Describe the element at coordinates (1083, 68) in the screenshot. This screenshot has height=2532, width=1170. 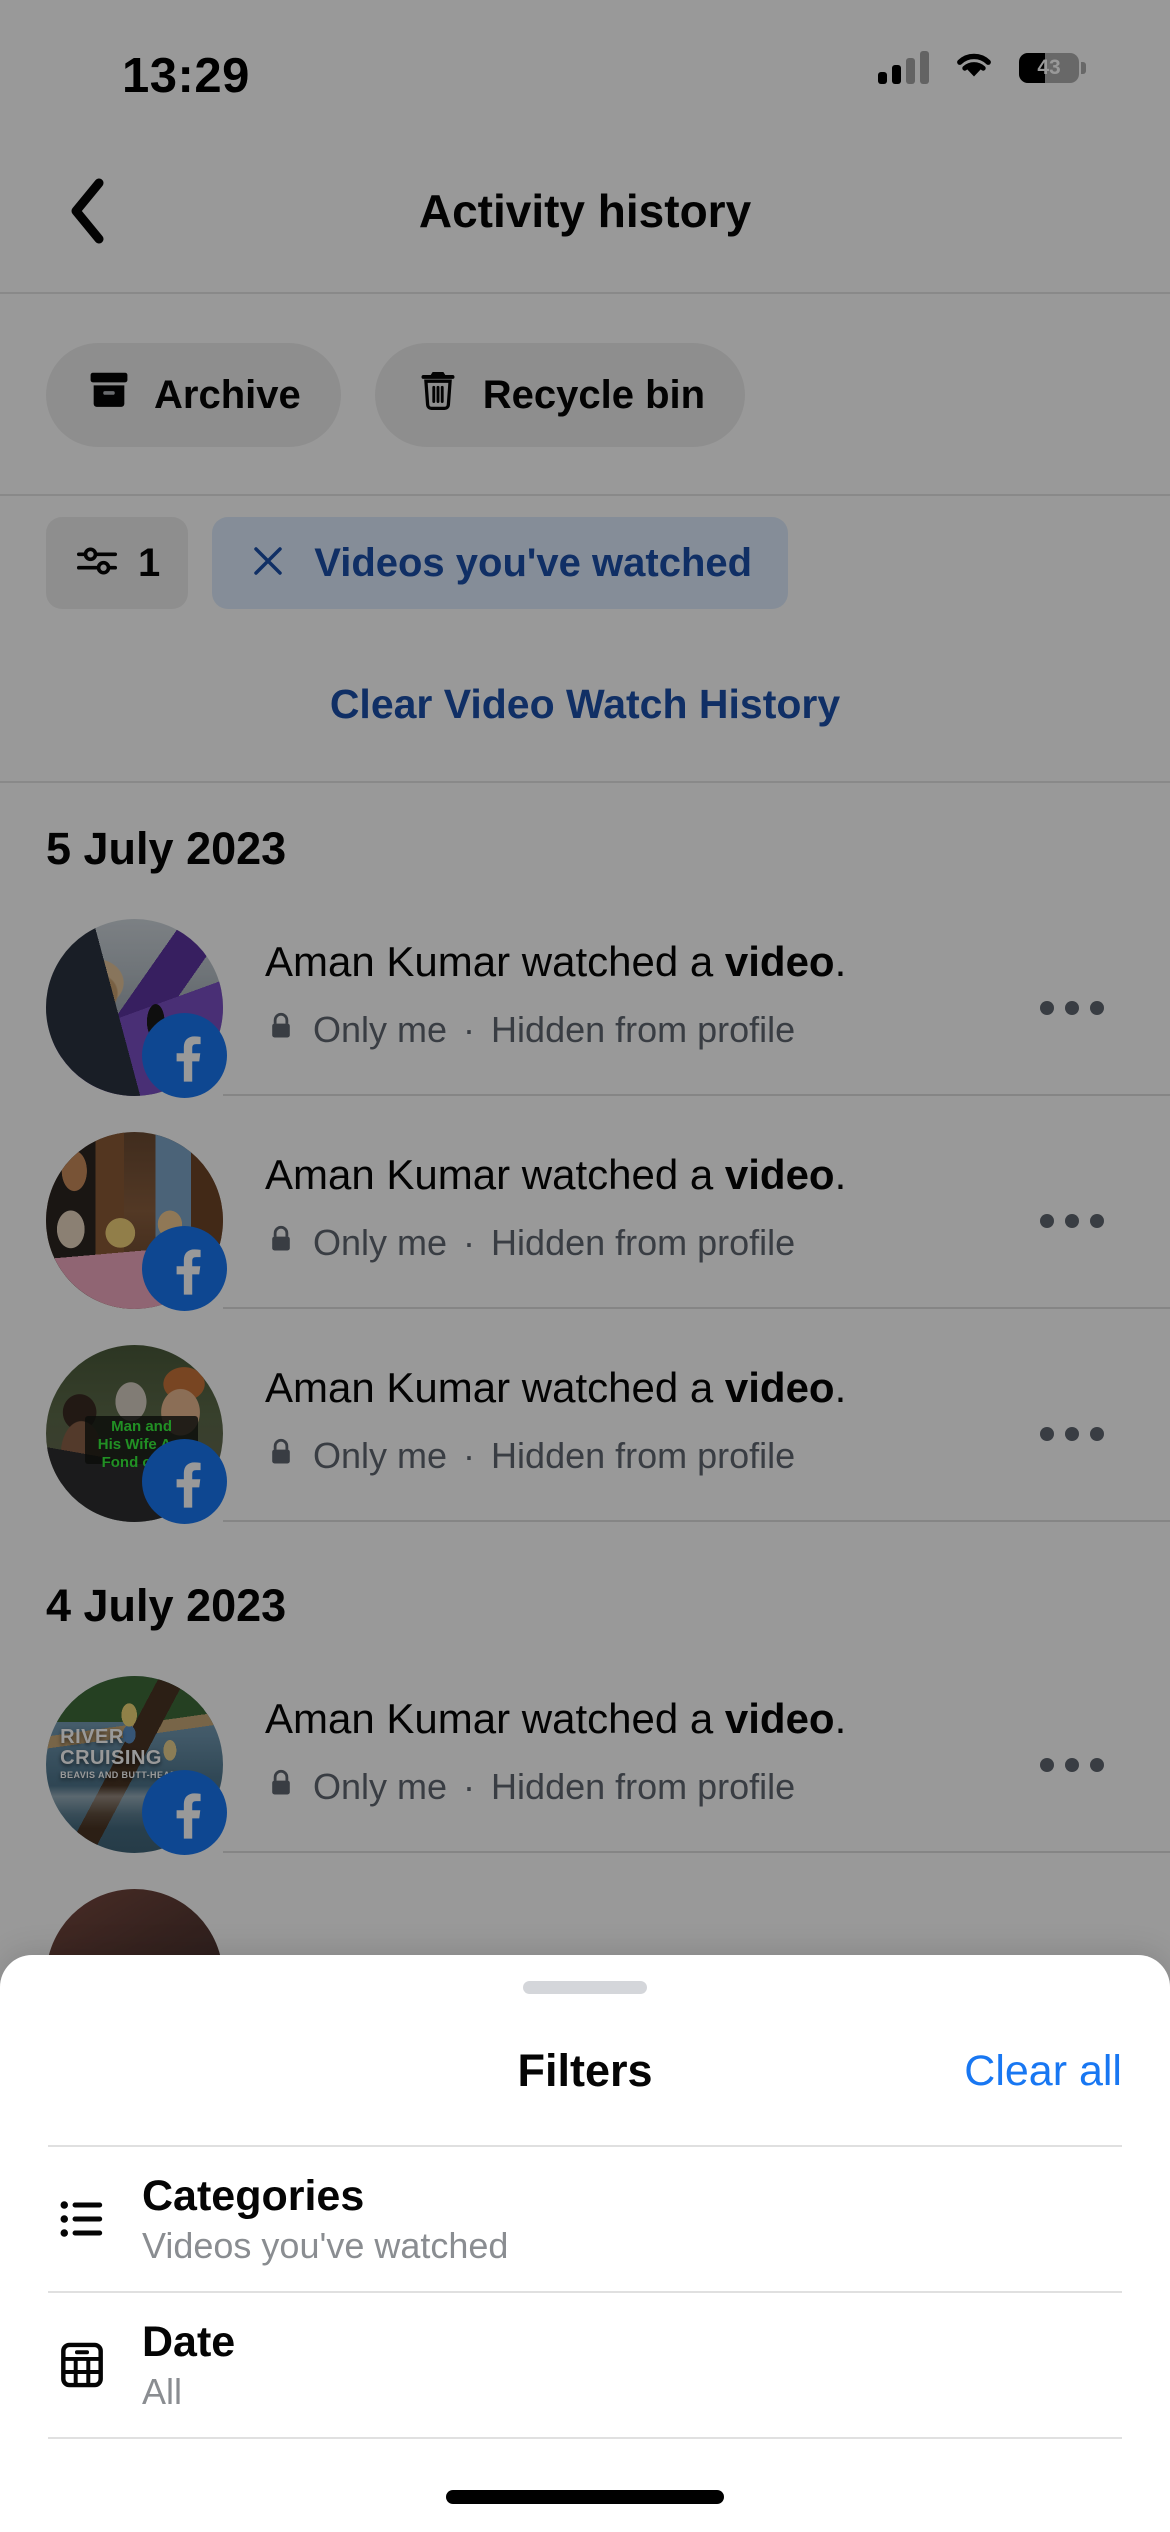
I see `battery-terminal-icon` at that location.